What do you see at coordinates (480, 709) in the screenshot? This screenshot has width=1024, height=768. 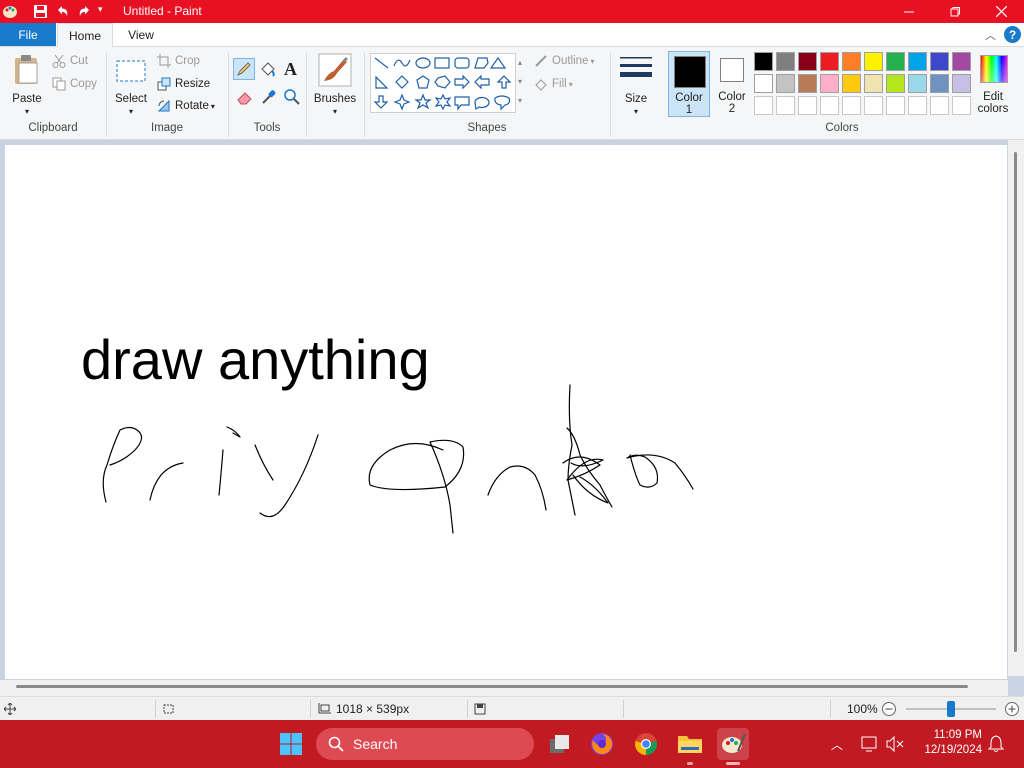 I see `file-size` at bounding box center [480, 709].